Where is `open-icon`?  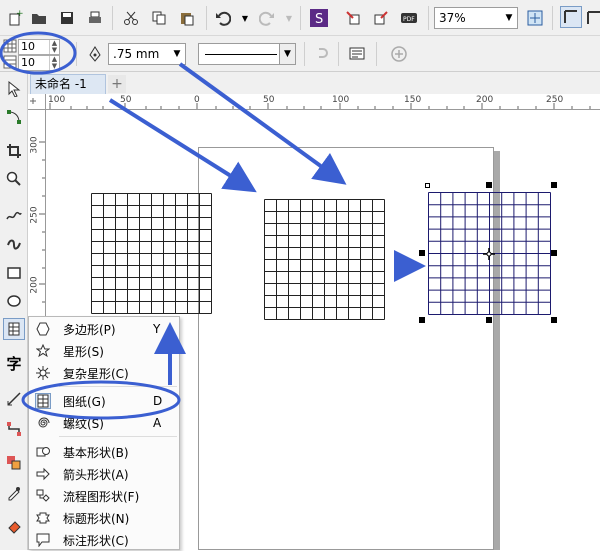 open-icon is located at coordinates (39, 18).